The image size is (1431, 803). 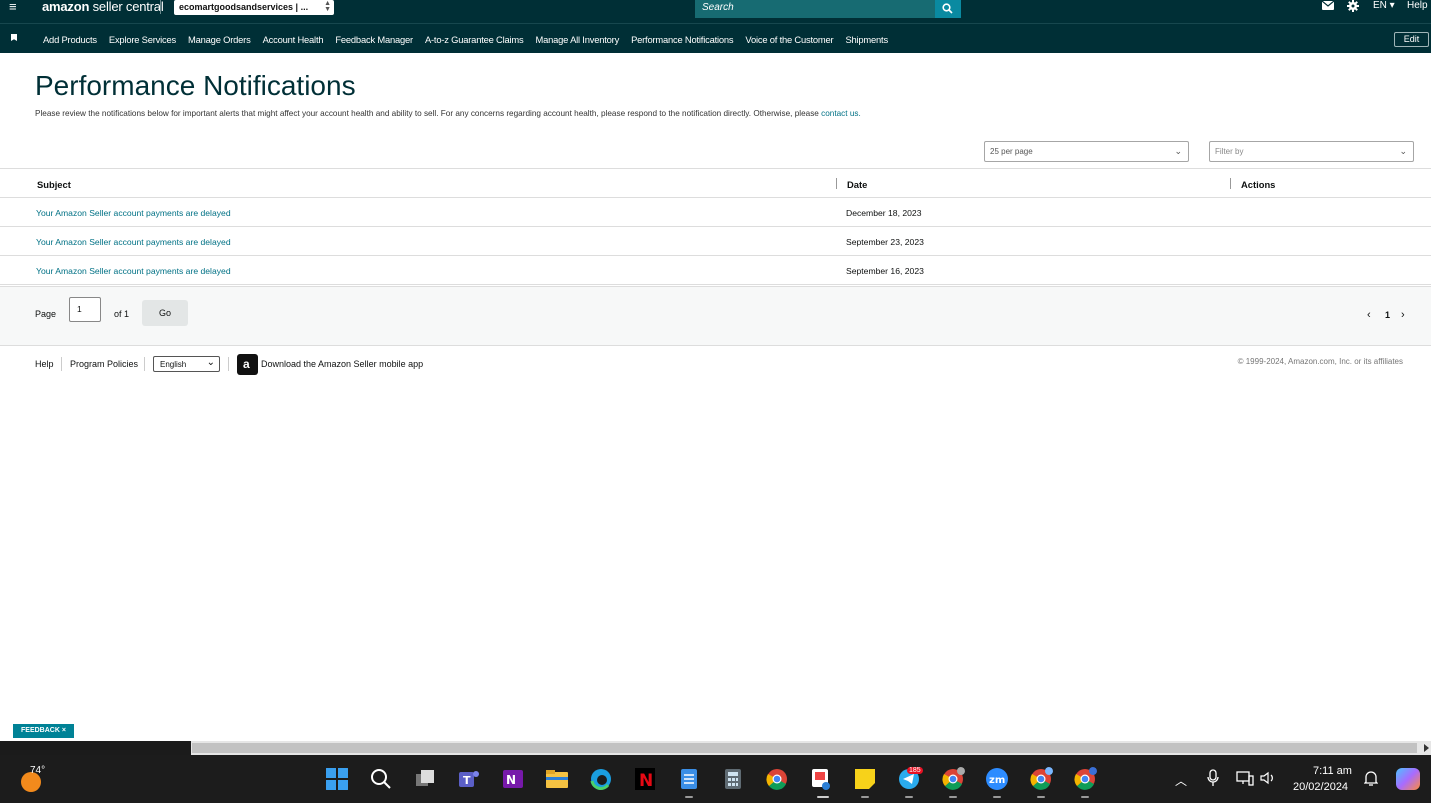 I want to click on calculator-icon, so click(x=733, y=779).